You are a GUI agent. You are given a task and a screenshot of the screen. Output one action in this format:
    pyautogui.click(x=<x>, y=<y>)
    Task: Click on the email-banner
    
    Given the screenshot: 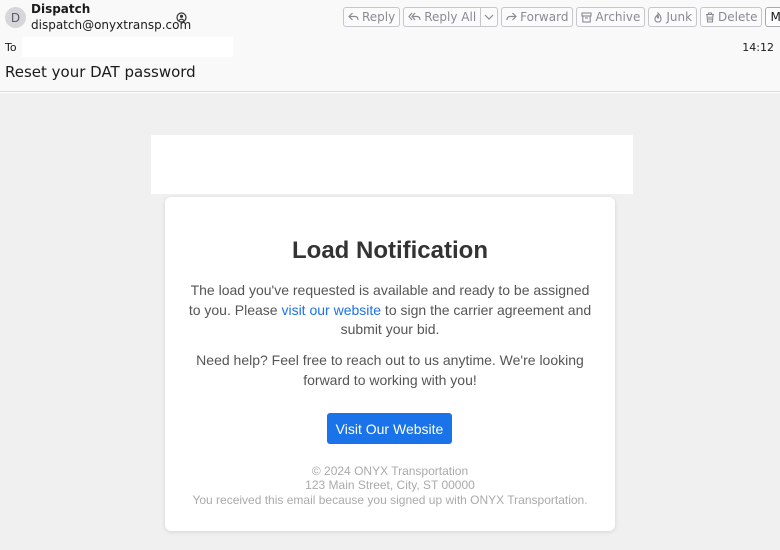 What is the action you would take?
    pyautogui.click(x=392, y=164)
    